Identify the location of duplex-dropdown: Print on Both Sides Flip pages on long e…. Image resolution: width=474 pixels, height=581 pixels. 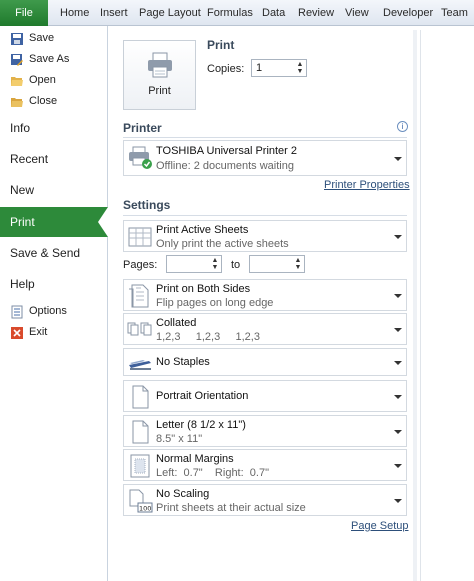
(265, 295).